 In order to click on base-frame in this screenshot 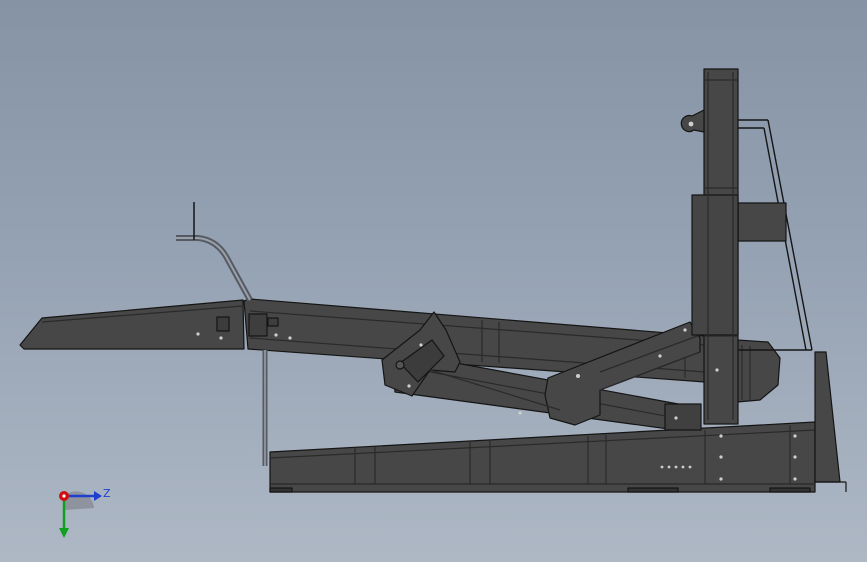, I will do `click(542, 457)`.